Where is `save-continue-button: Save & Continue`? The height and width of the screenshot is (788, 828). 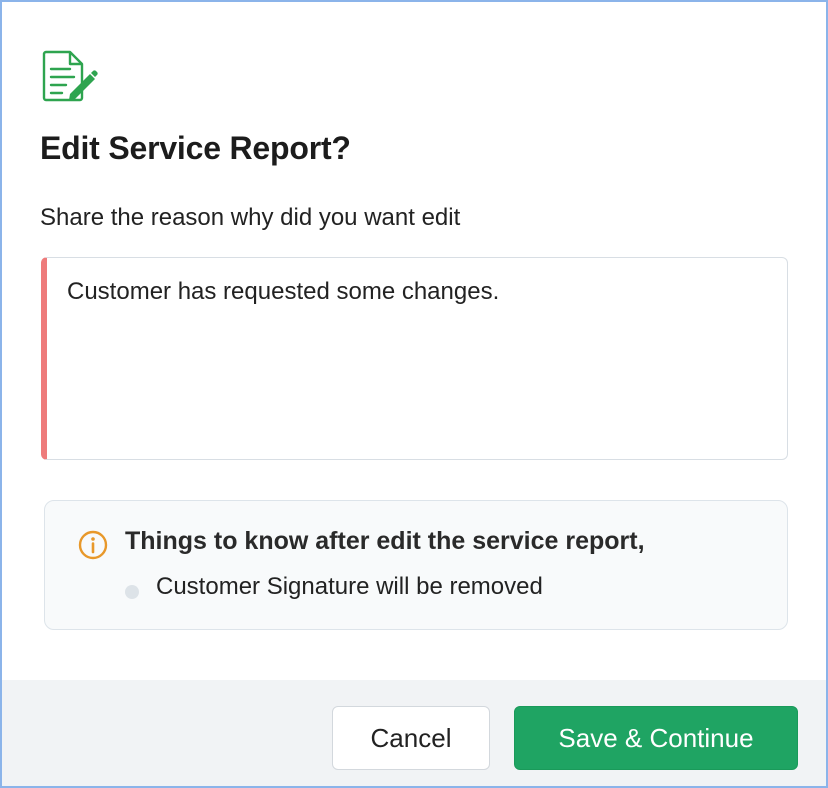
save-continue-button: Save & Continue is located at coordinates (656, 738).